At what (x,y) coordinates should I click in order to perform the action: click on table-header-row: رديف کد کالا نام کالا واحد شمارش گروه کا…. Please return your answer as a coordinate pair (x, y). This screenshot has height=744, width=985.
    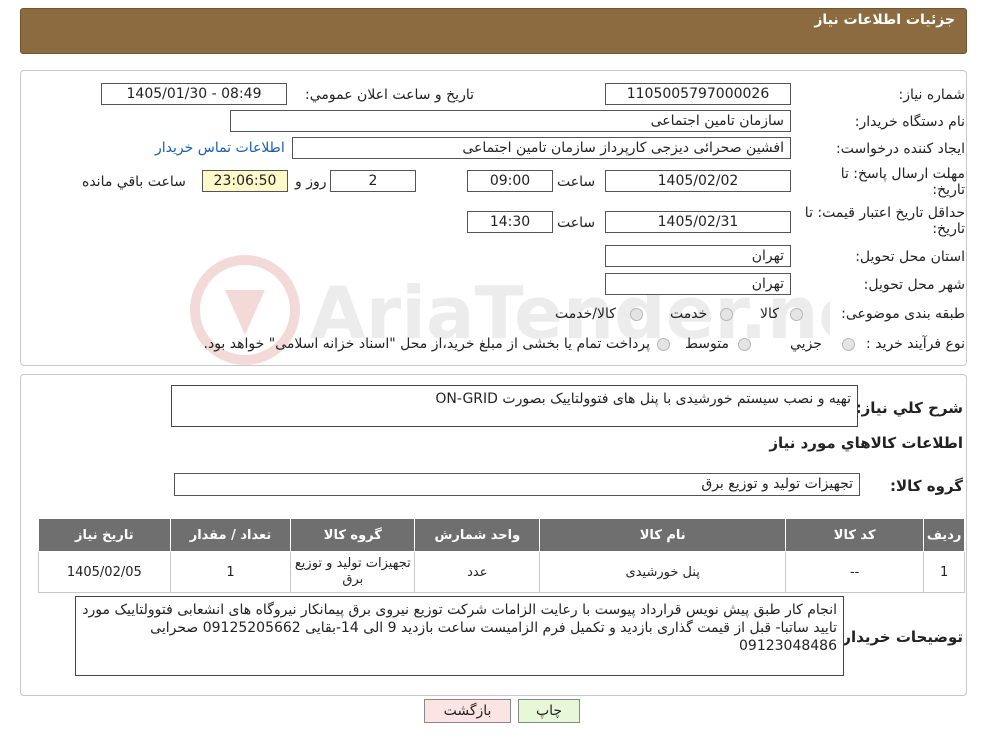
    Looking at the image, I should click on (501, 535).